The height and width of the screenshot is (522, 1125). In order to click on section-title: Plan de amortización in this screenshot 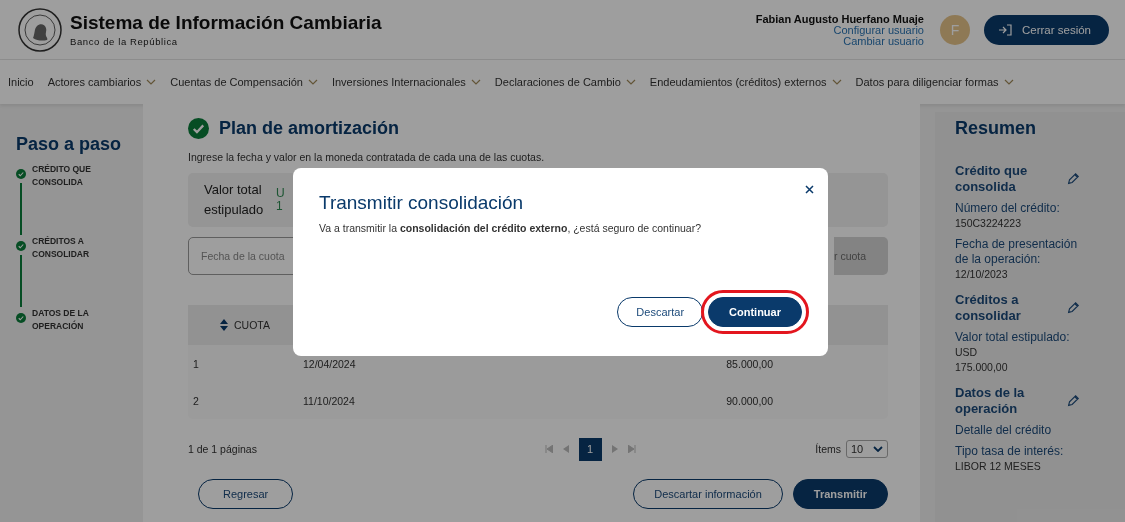, I will do `click(309, 128)`.